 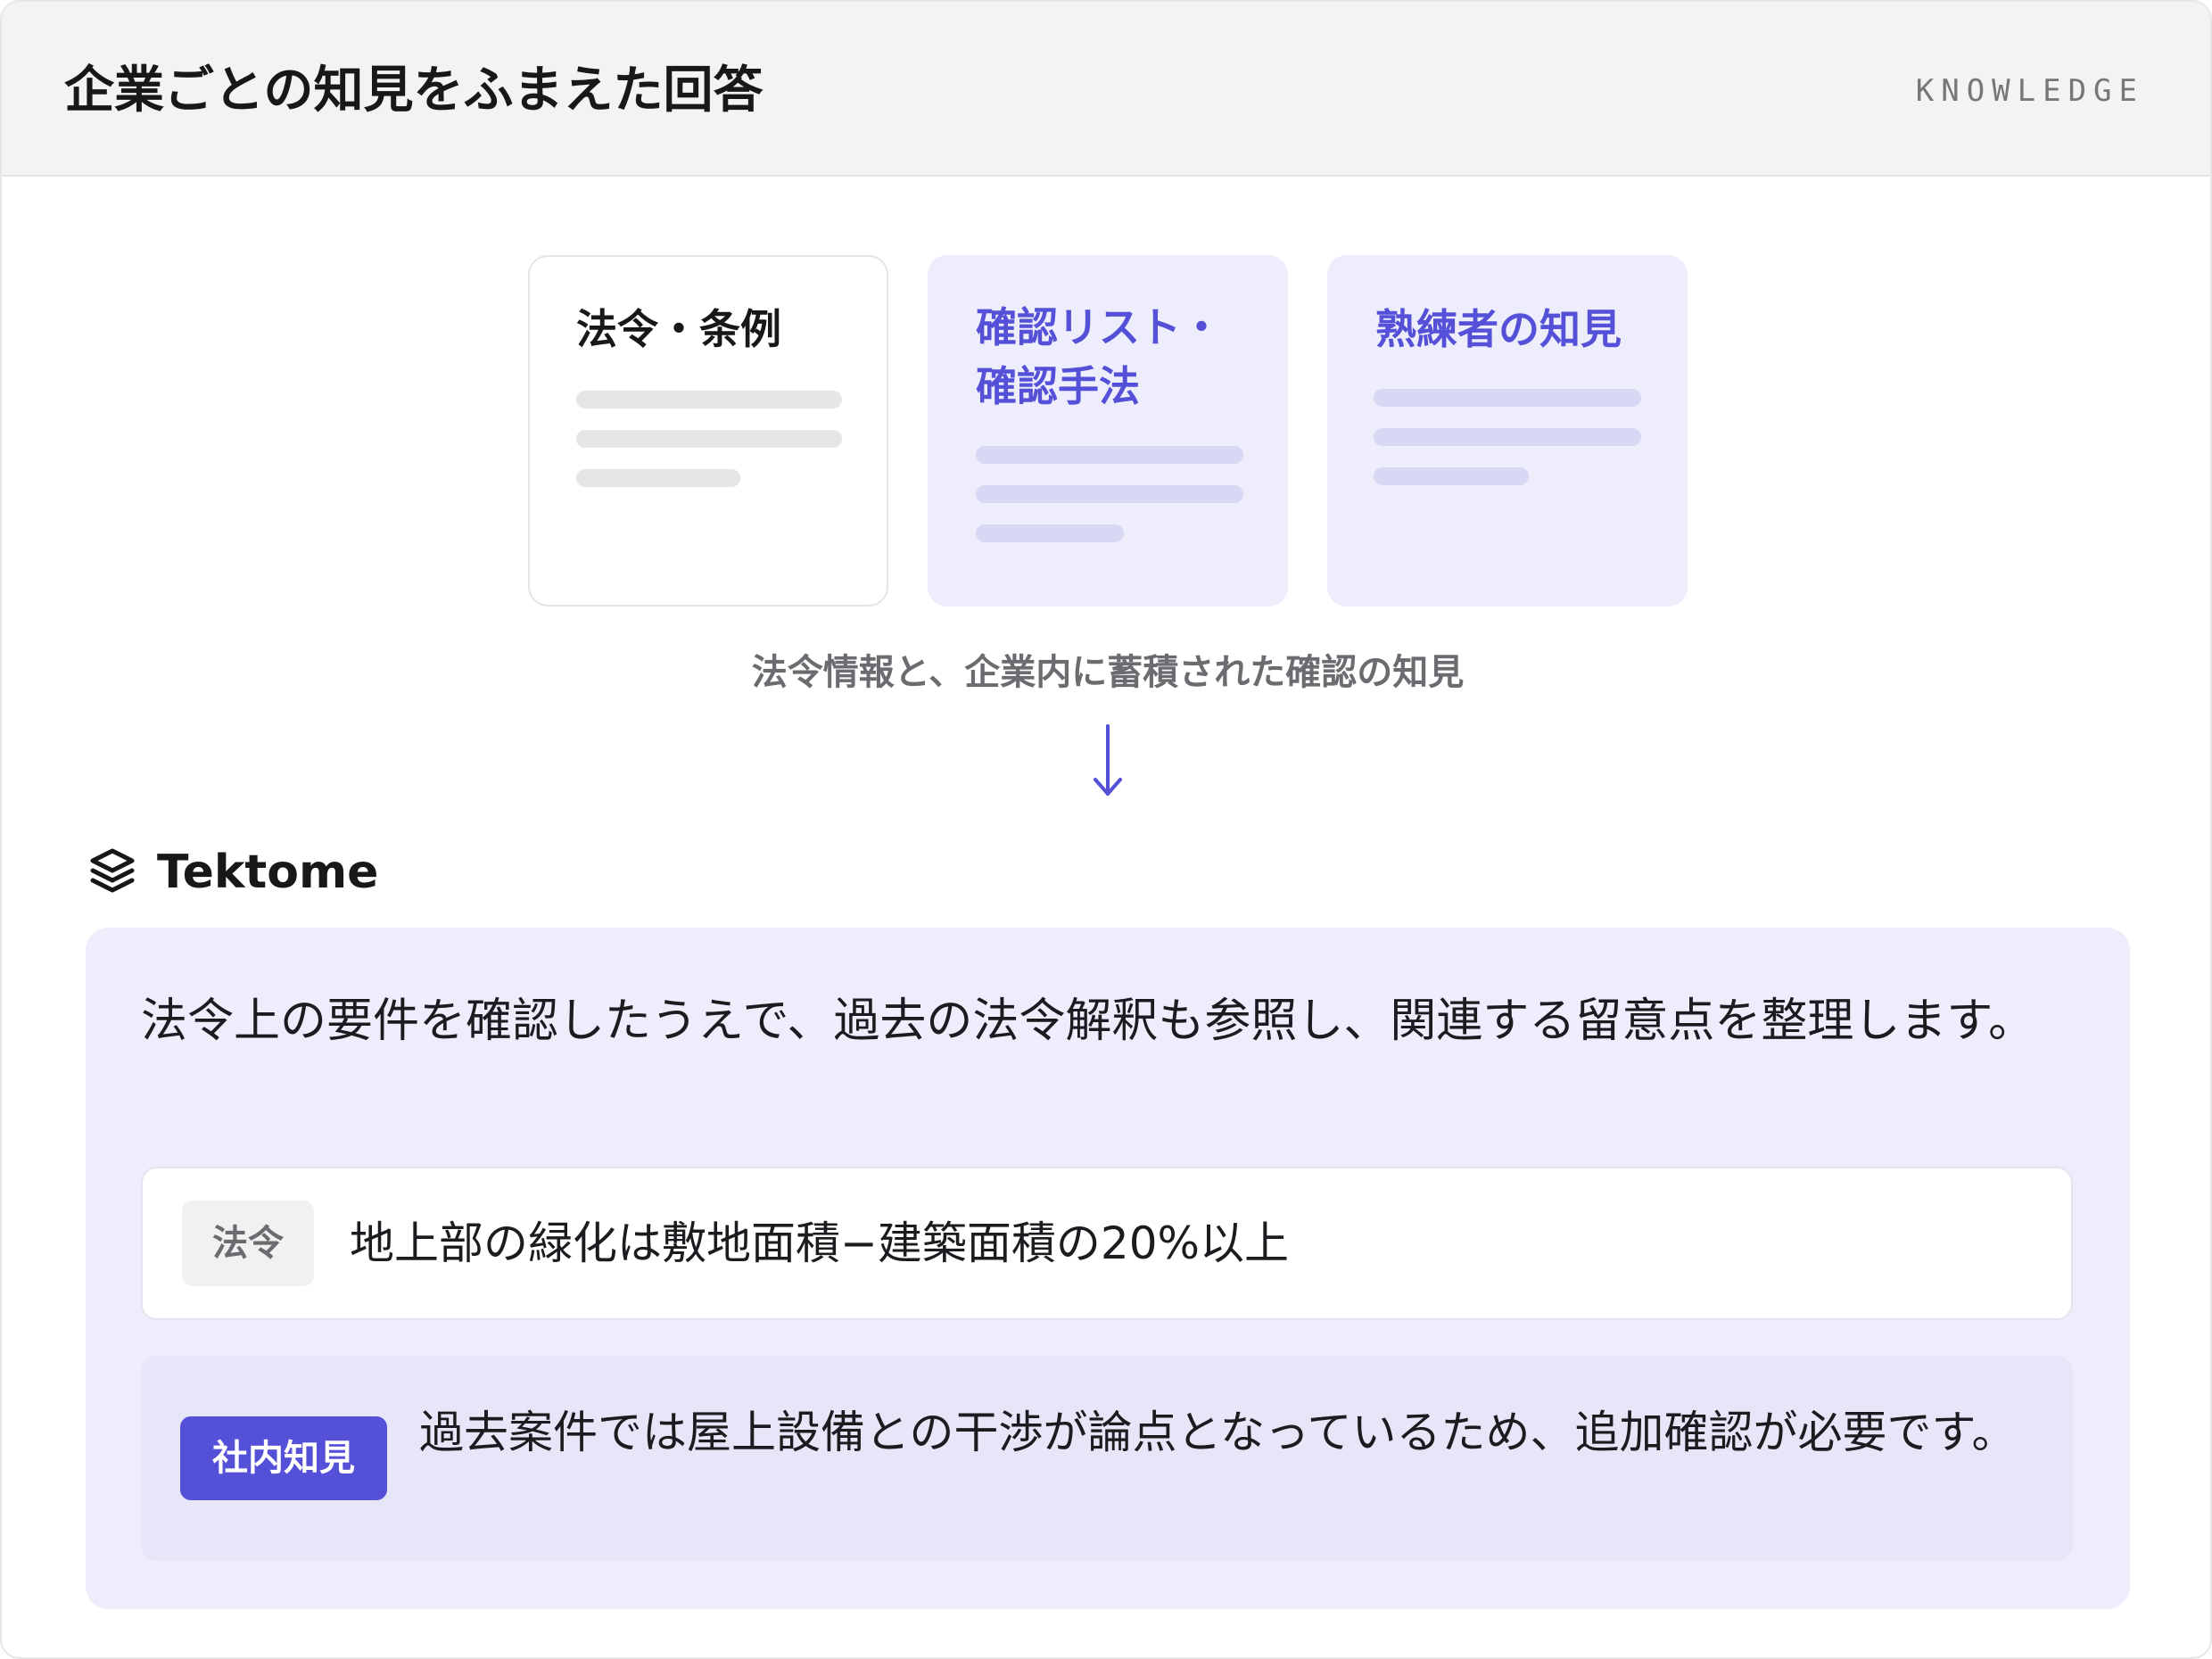 I want to click on answer-item-text: 地上部の緑化は敷地面積−建築面積の20%以上, so click(x=820, y=1243).